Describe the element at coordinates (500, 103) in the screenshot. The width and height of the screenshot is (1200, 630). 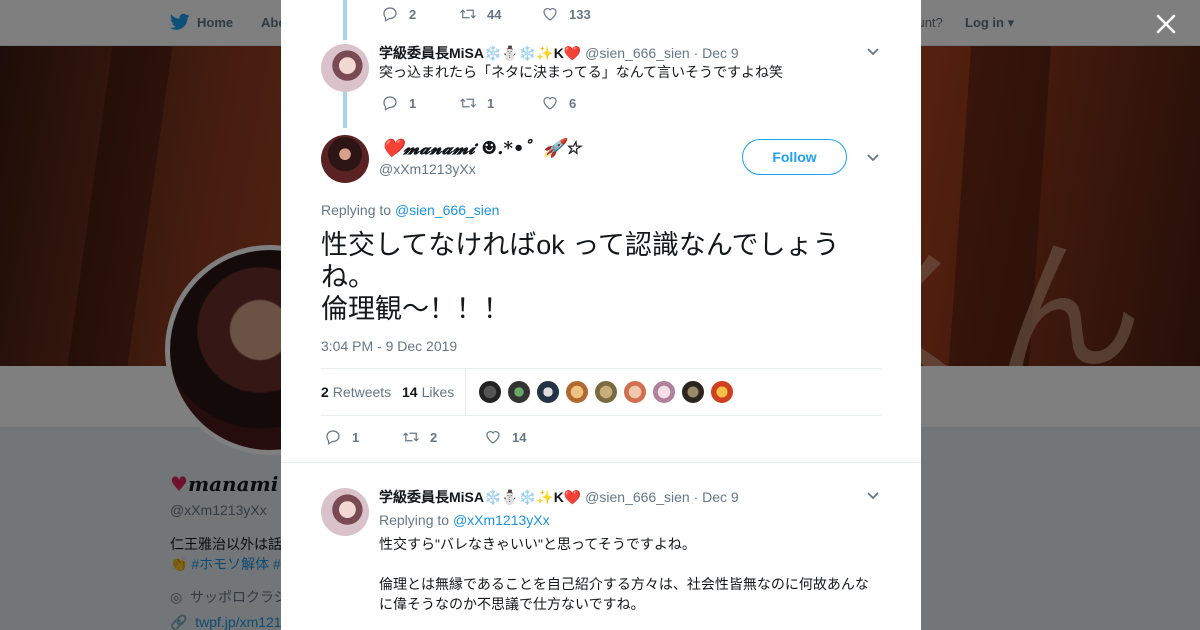
I see `retweet-button: 1` at that location.